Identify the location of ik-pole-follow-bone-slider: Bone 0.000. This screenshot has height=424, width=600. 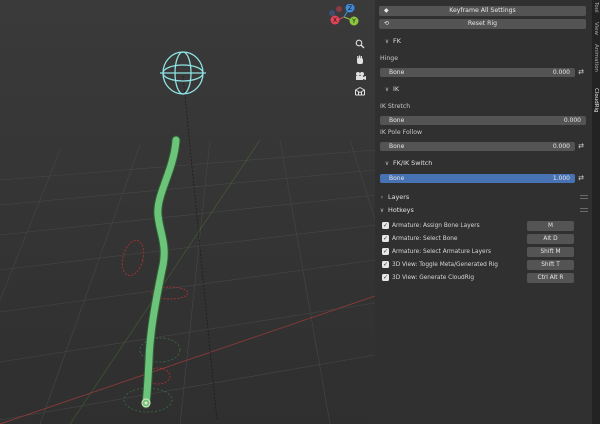
(477, 146).